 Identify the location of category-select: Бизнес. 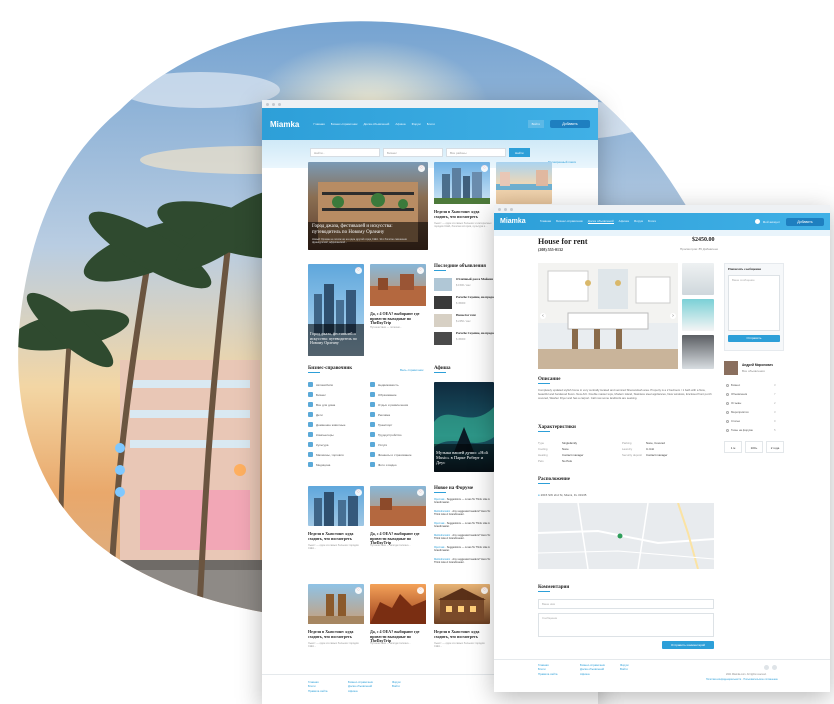
(413, 152).